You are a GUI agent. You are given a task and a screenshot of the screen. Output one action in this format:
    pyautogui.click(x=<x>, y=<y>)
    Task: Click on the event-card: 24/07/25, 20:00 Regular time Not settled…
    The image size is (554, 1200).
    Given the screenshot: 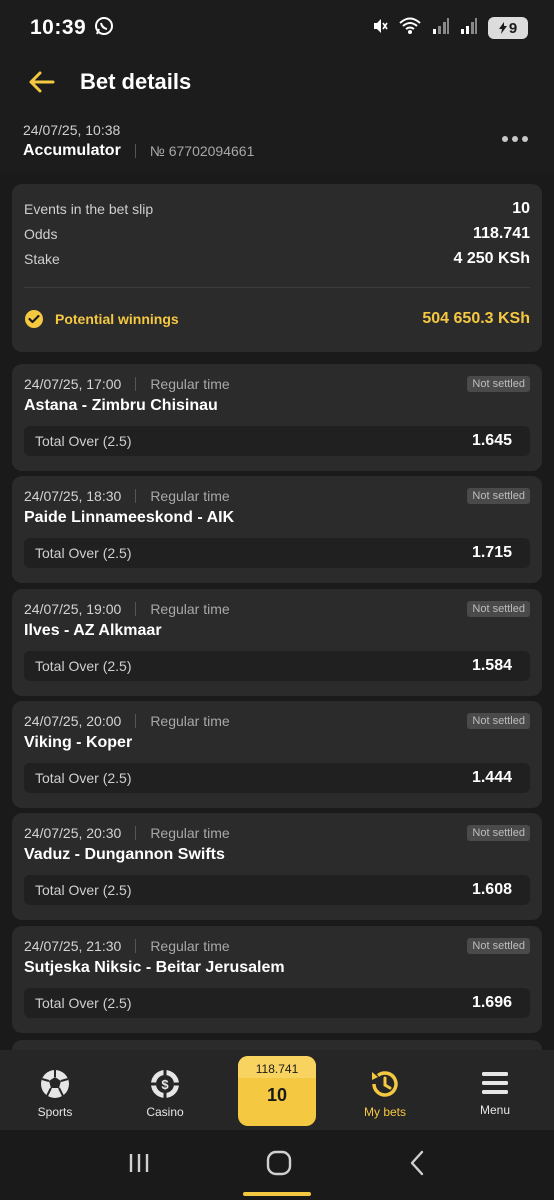 What is the action you would take?
    pyautogui.click(x=277, y=754)
    